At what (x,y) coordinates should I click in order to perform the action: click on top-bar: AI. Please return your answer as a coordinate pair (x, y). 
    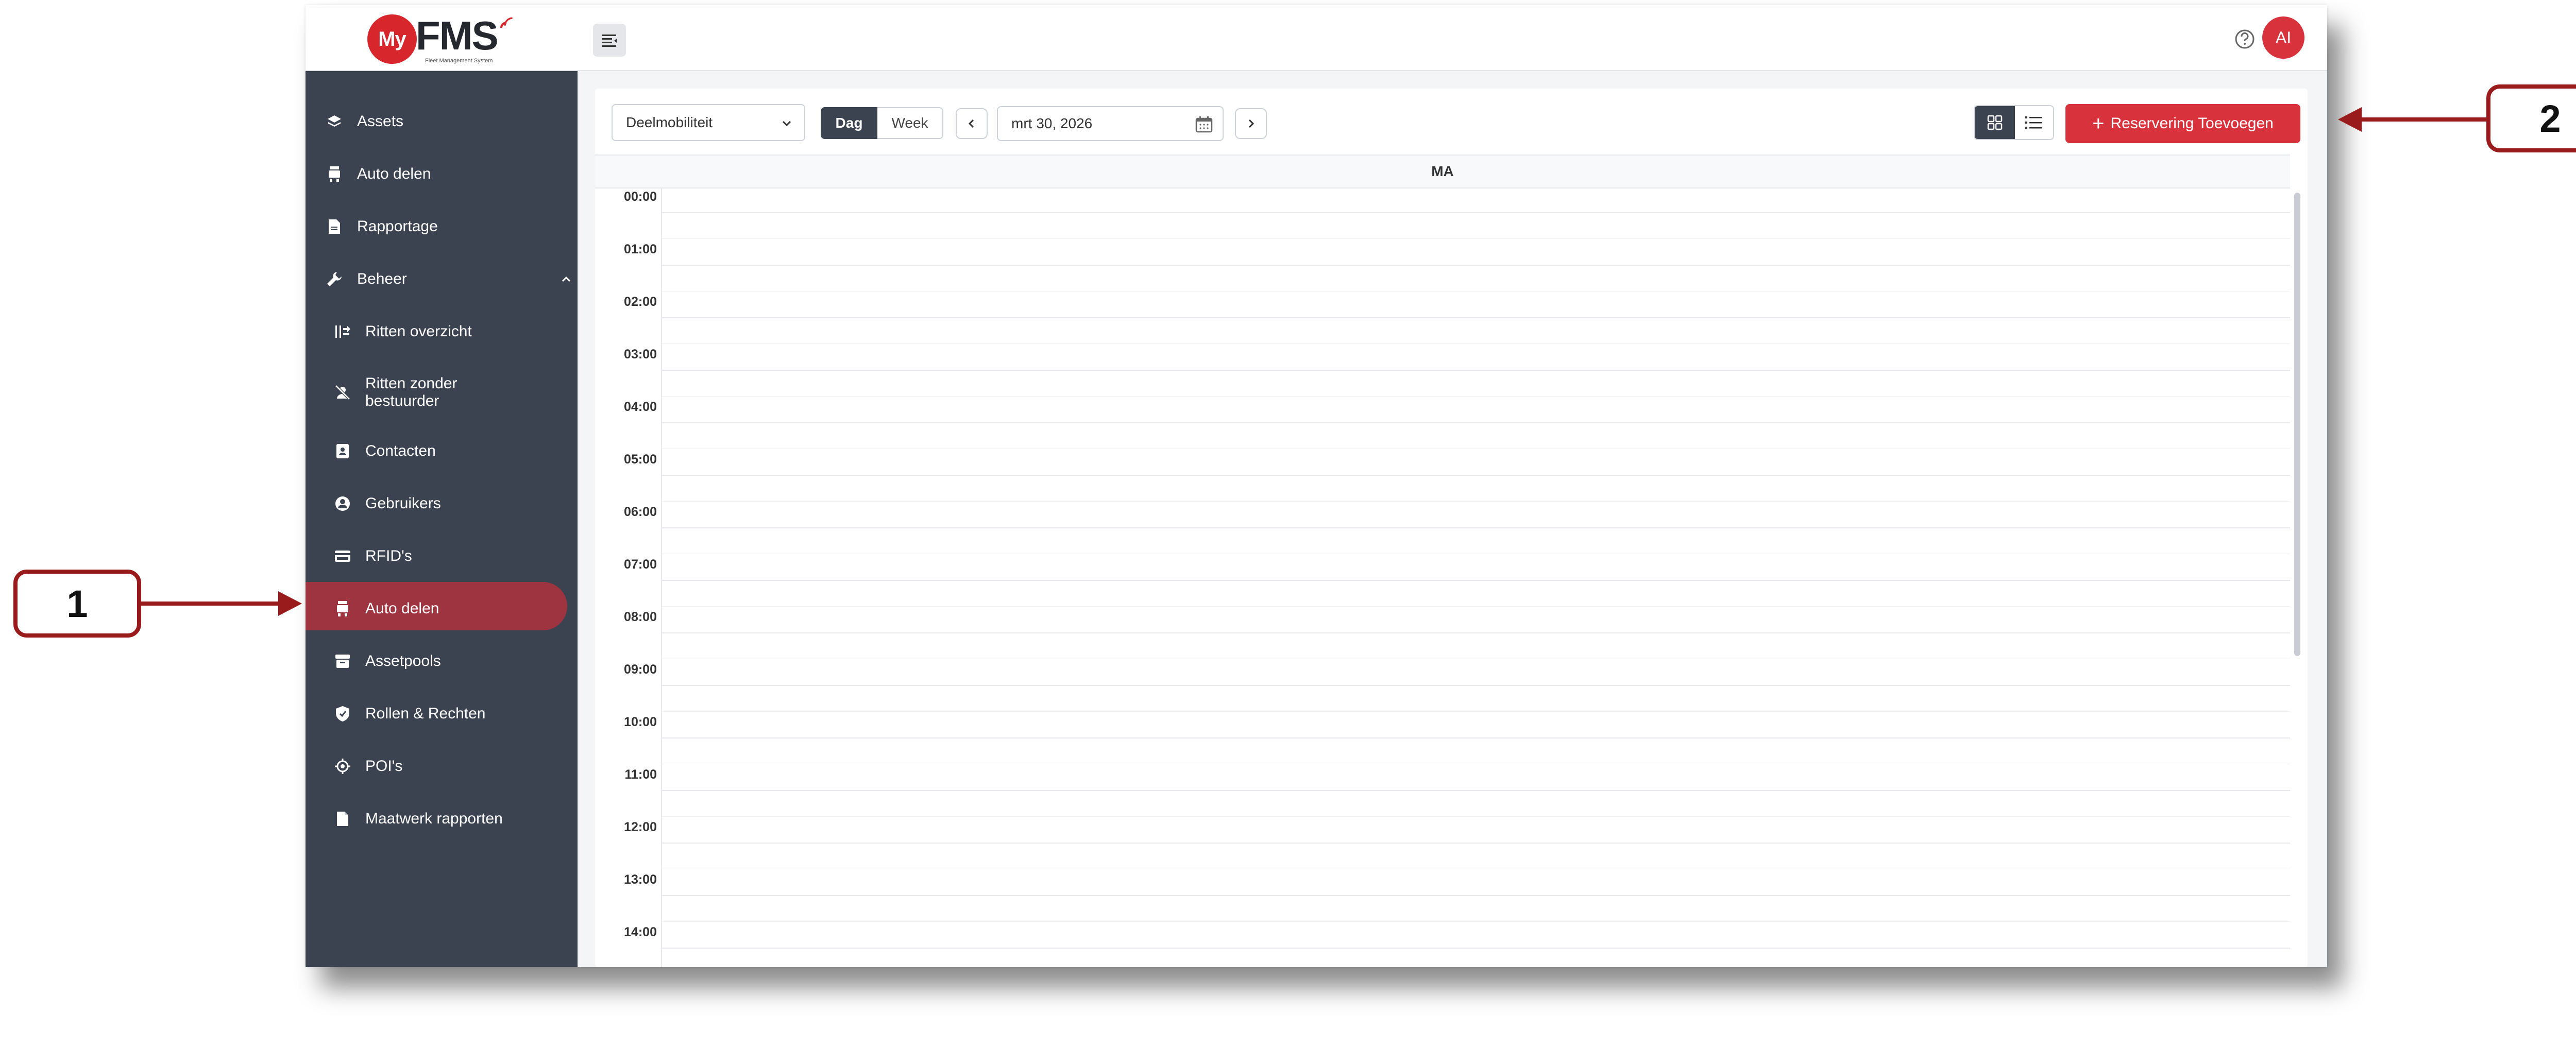
    Looking at the image, I should click on (1452, 38).